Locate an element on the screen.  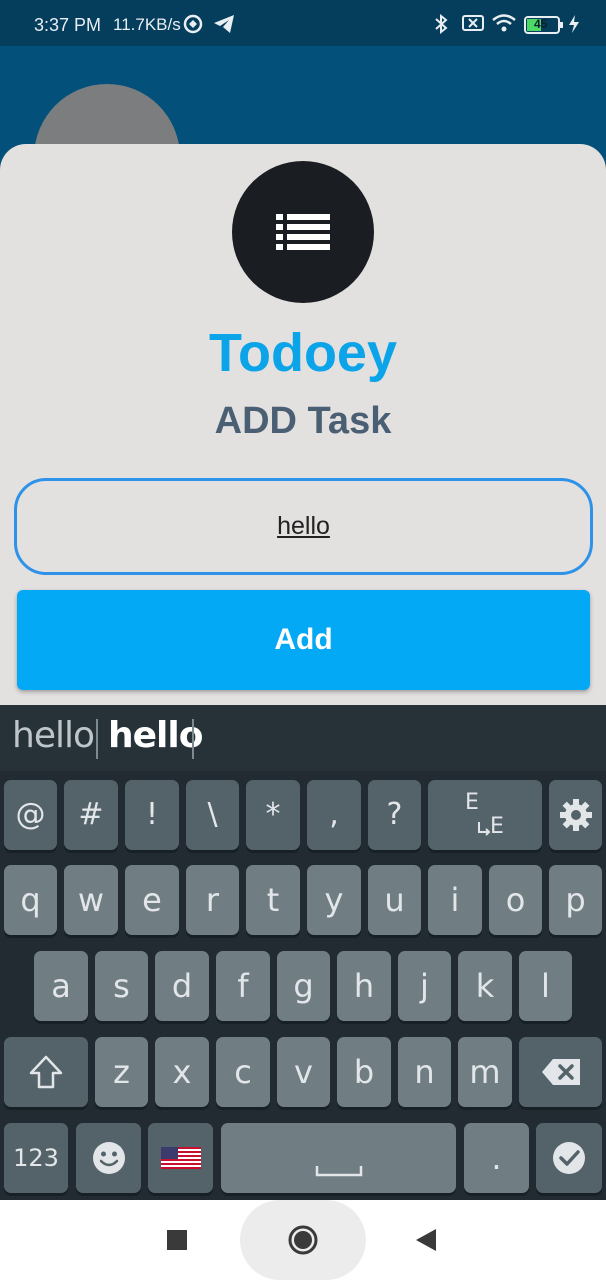
key-o: o is located at coordinates (515, 900).